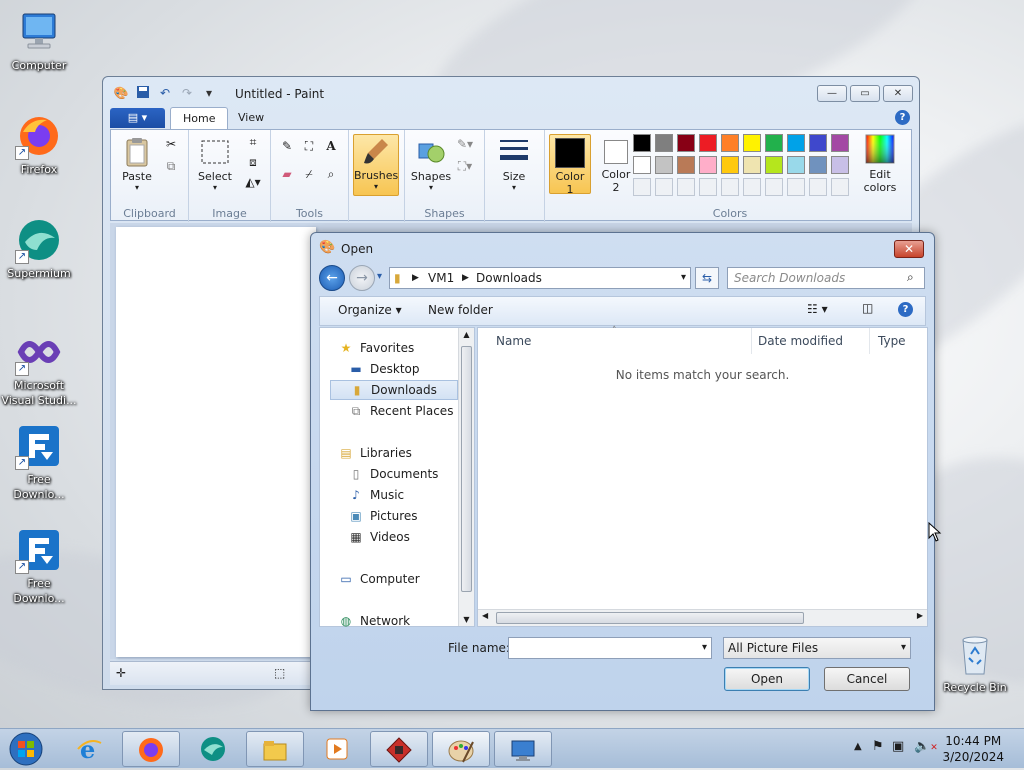  What do you see at coordinates (899, 341) in the screenshot?
I see `column-type: Type` at bounding box center [899, 341].